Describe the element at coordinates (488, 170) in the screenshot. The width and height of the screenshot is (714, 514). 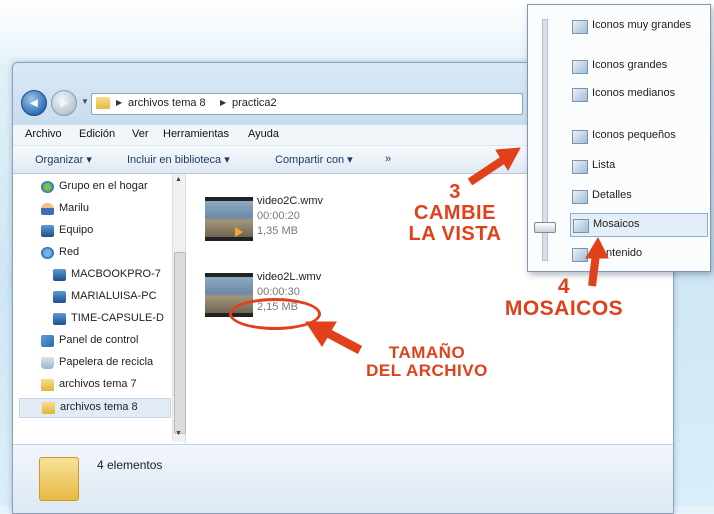
I see `arrow-step3-shaft` at that location.